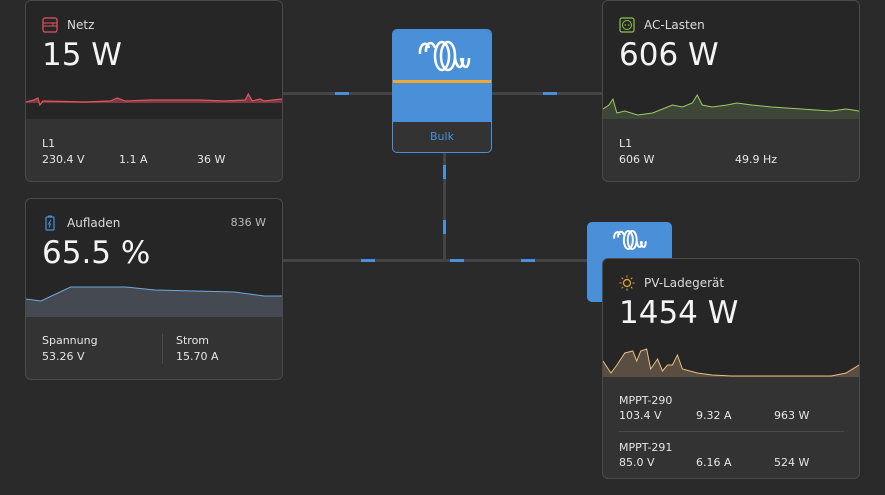  Describe the element at coordinates (640, 415) in the screenshot. I see `mppt-voltage: 103.4 V` at that location.